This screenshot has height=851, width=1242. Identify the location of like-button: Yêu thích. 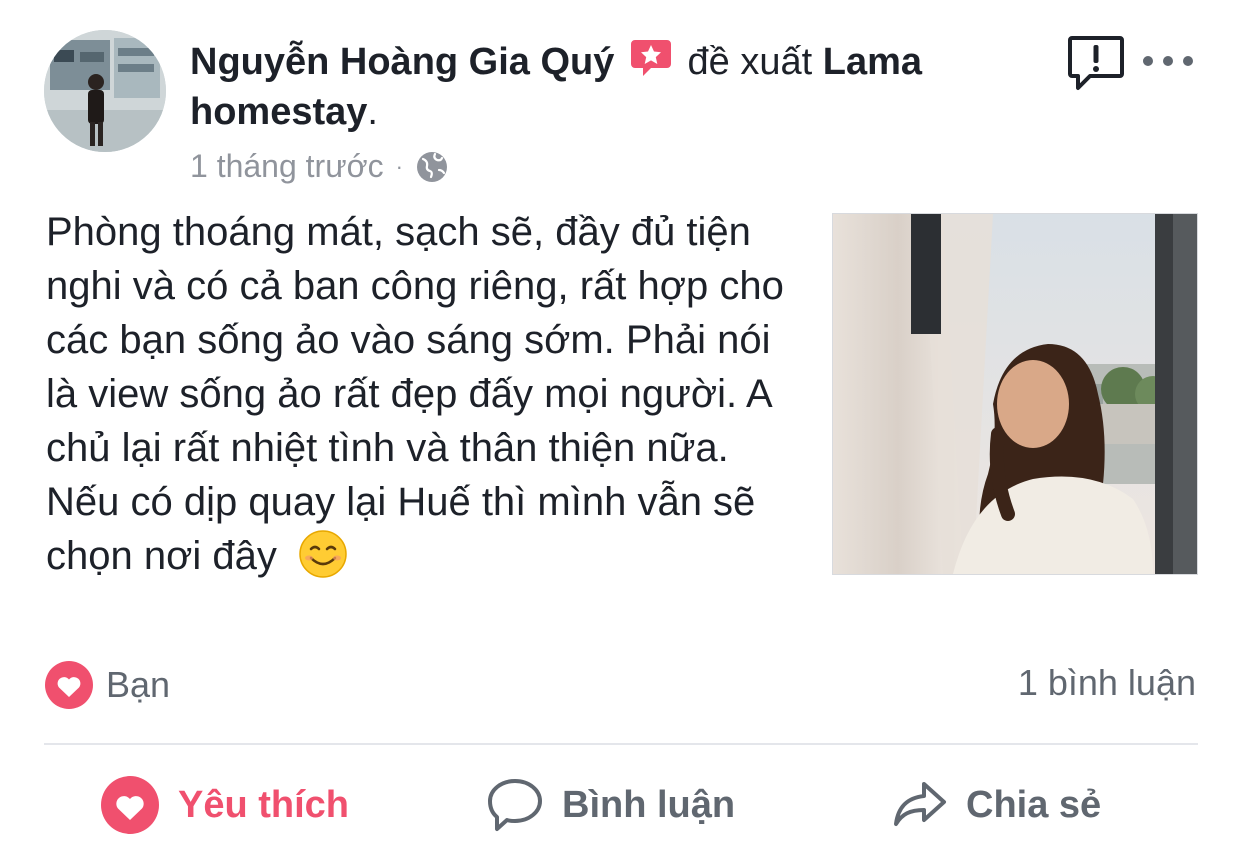
(224, 805).